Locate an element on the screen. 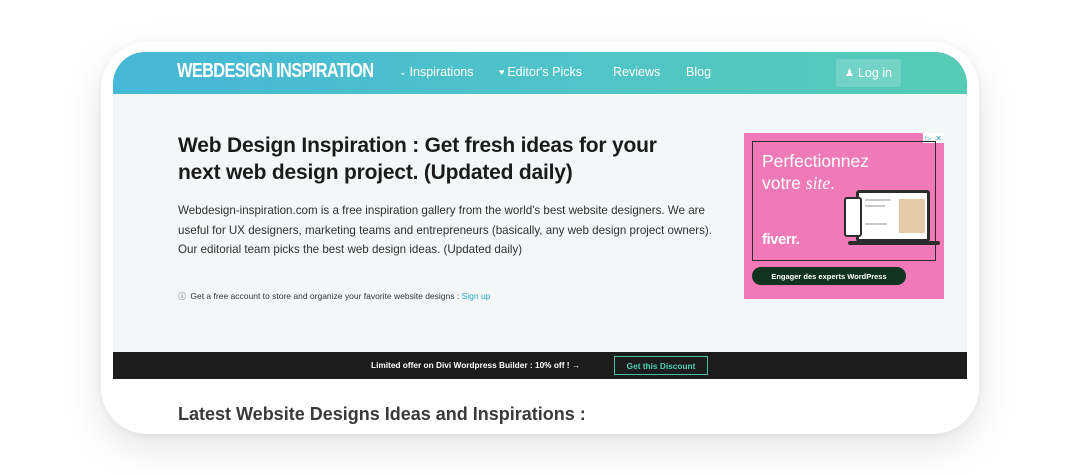 This screenshot has height=475, width=1080. laptop-illustration is located at coordinates (893, 216).